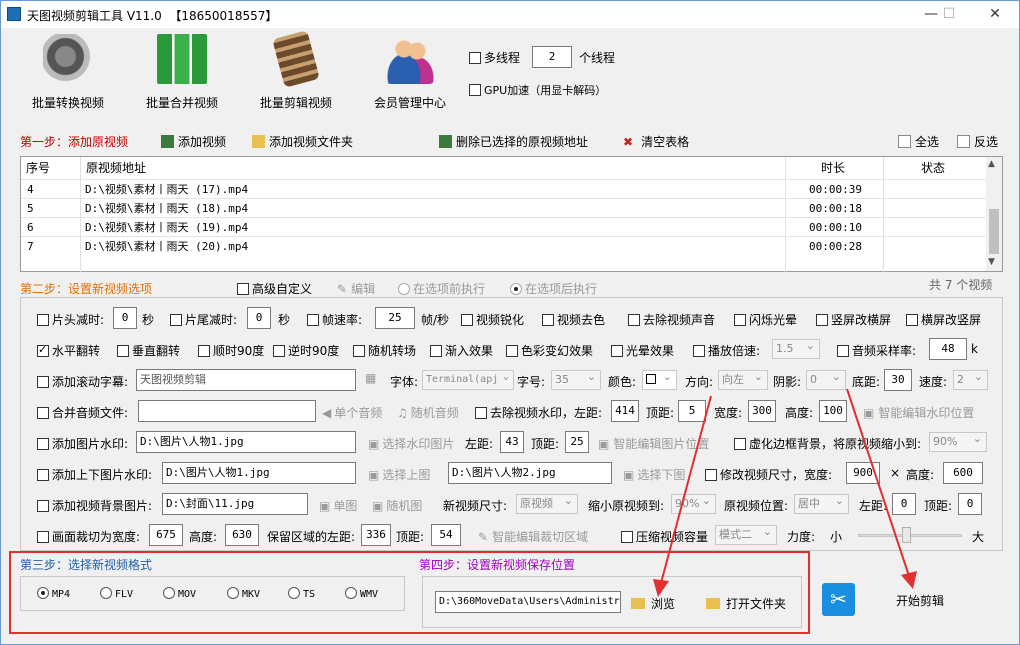  What do you see at coordinates (553, 288) in the screenshot?
I see `after-radio: 在选项后执行` at bounding box center [553, 288].